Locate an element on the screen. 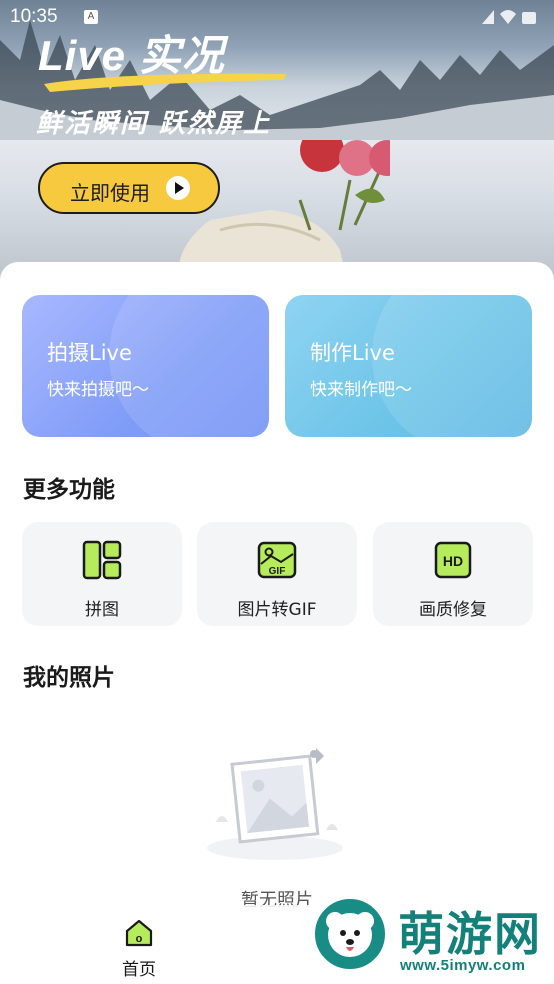 The width and height of the screenshot is (554, 984). more-features-title: 更多功能 is located at coordinates (69, 490).